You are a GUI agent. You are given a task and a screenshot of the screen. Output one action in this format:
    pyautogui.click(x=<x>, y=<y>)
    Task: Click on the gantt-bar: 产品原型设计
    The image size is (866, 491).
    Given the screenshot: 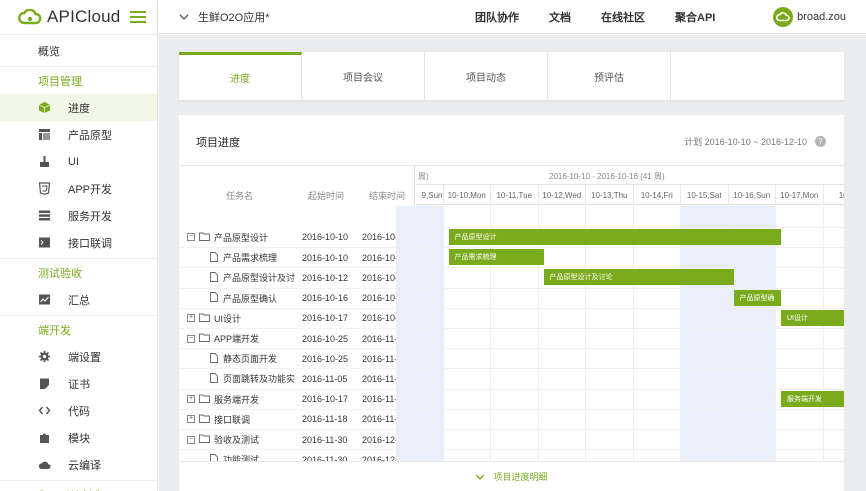 What is the action you would take?
    pyautogui.click(x=614, y=237)
    